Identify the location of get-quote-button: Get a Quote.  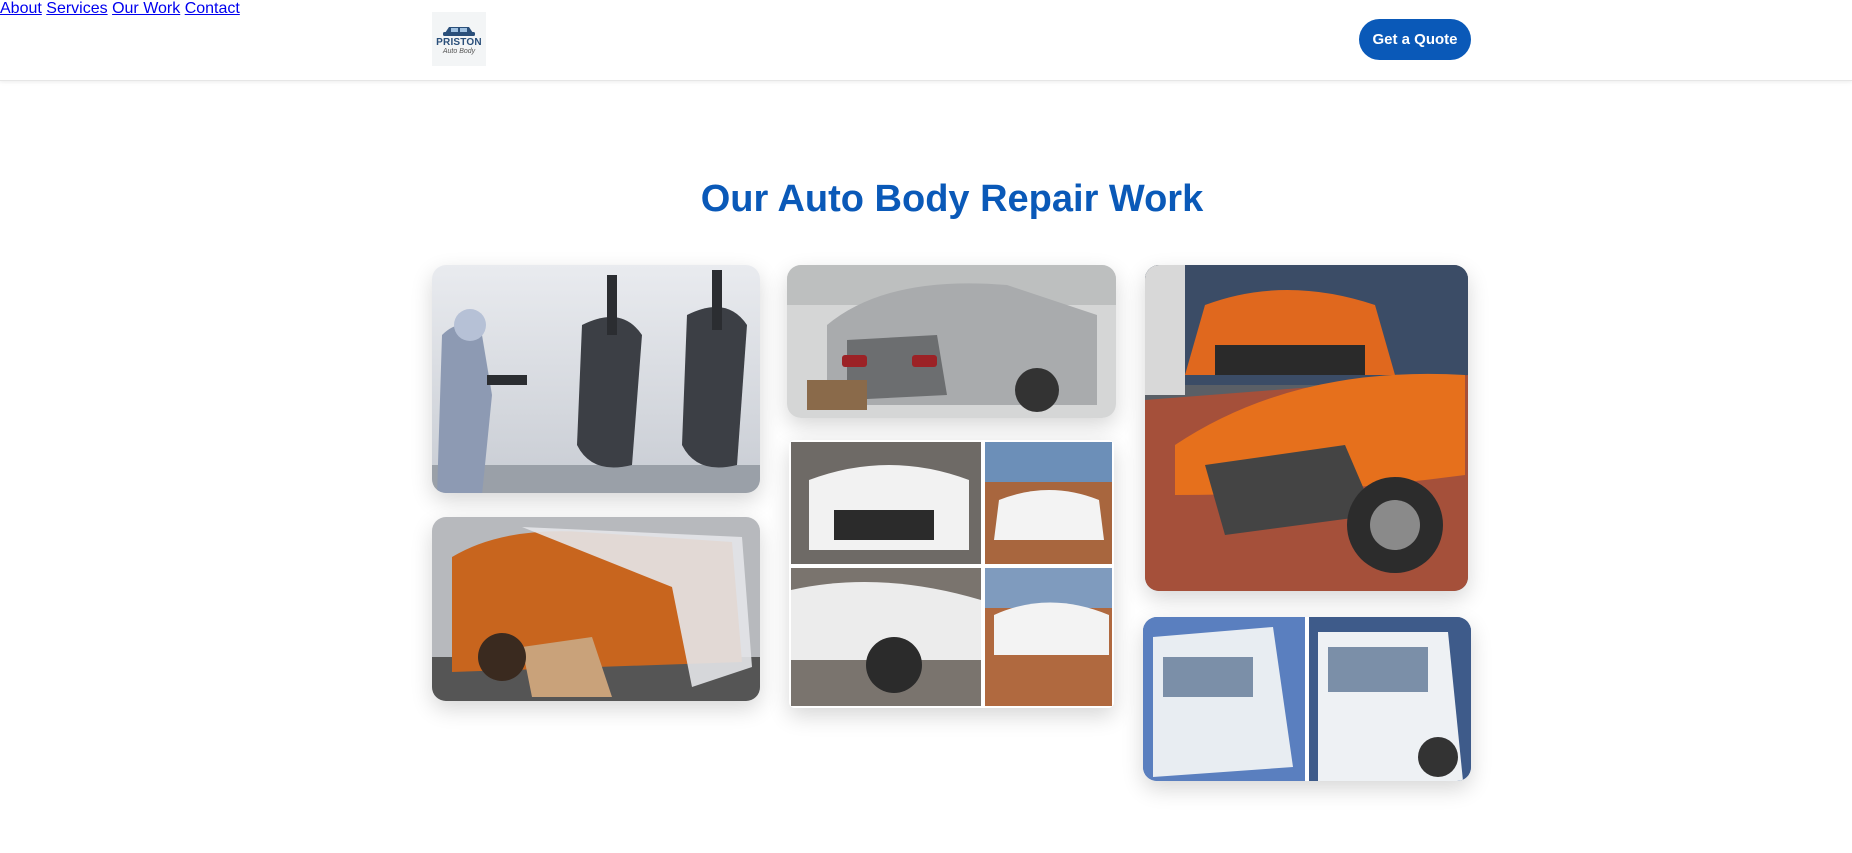
(1415, 39).